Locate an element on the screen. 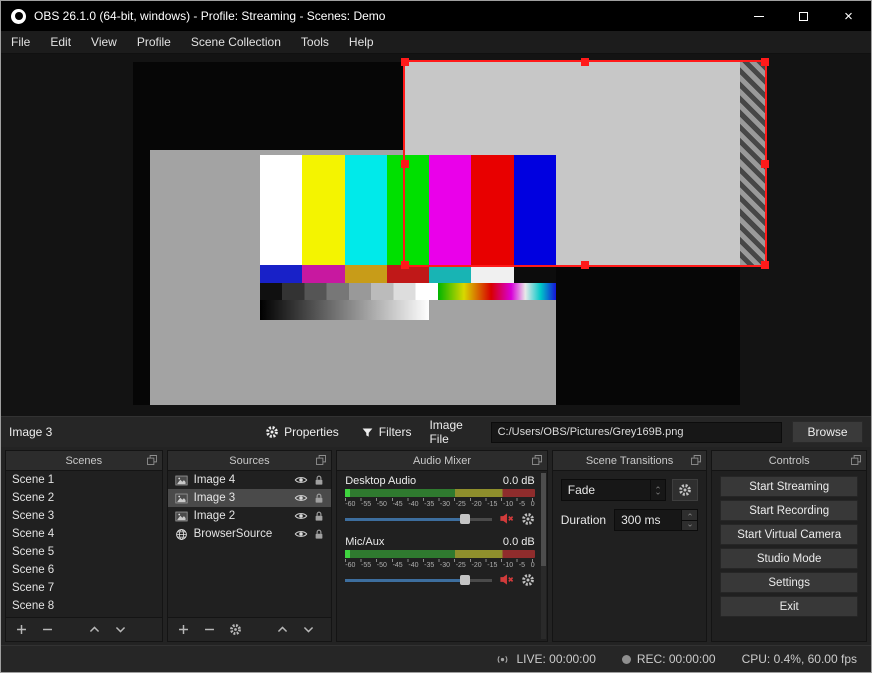  properties-button: Properties is located at coordinates (302, 432).